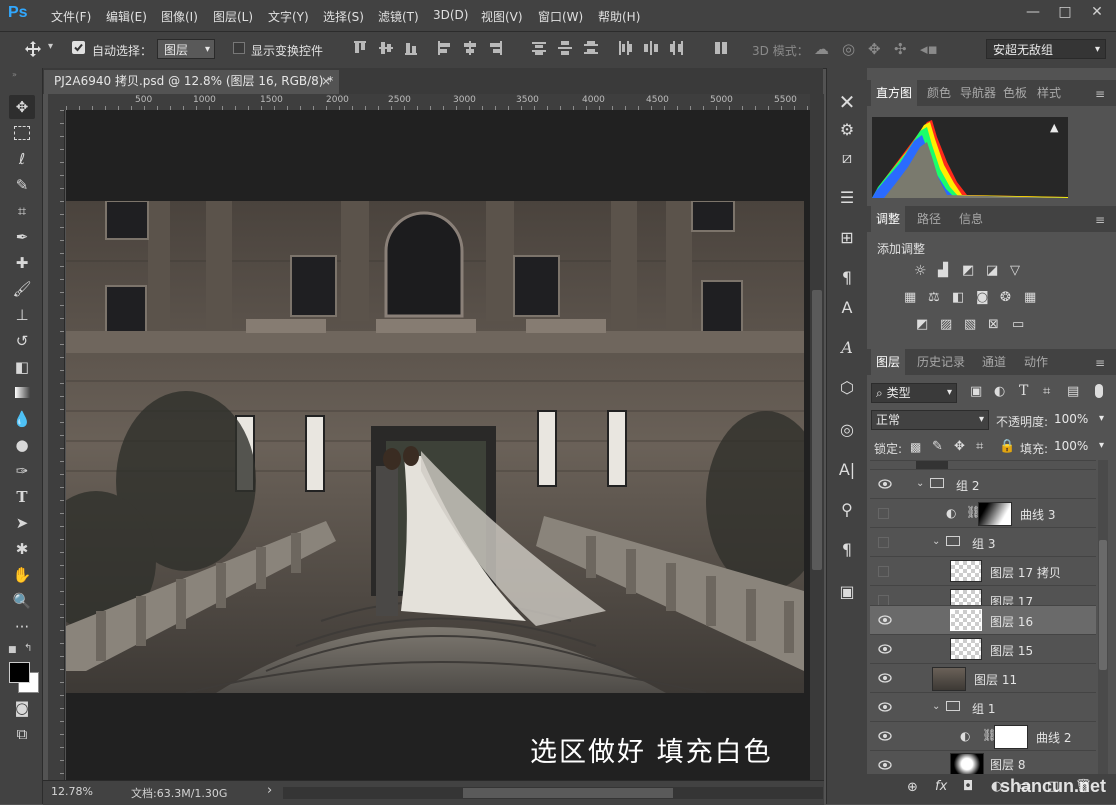 The image size is (1116, 805). What do you see at coordinates (983, 735) in the screenshot?
I see `layer-row-curves-2: ◐ ⛓ 曲线 2` at bounding box center [983, 735].